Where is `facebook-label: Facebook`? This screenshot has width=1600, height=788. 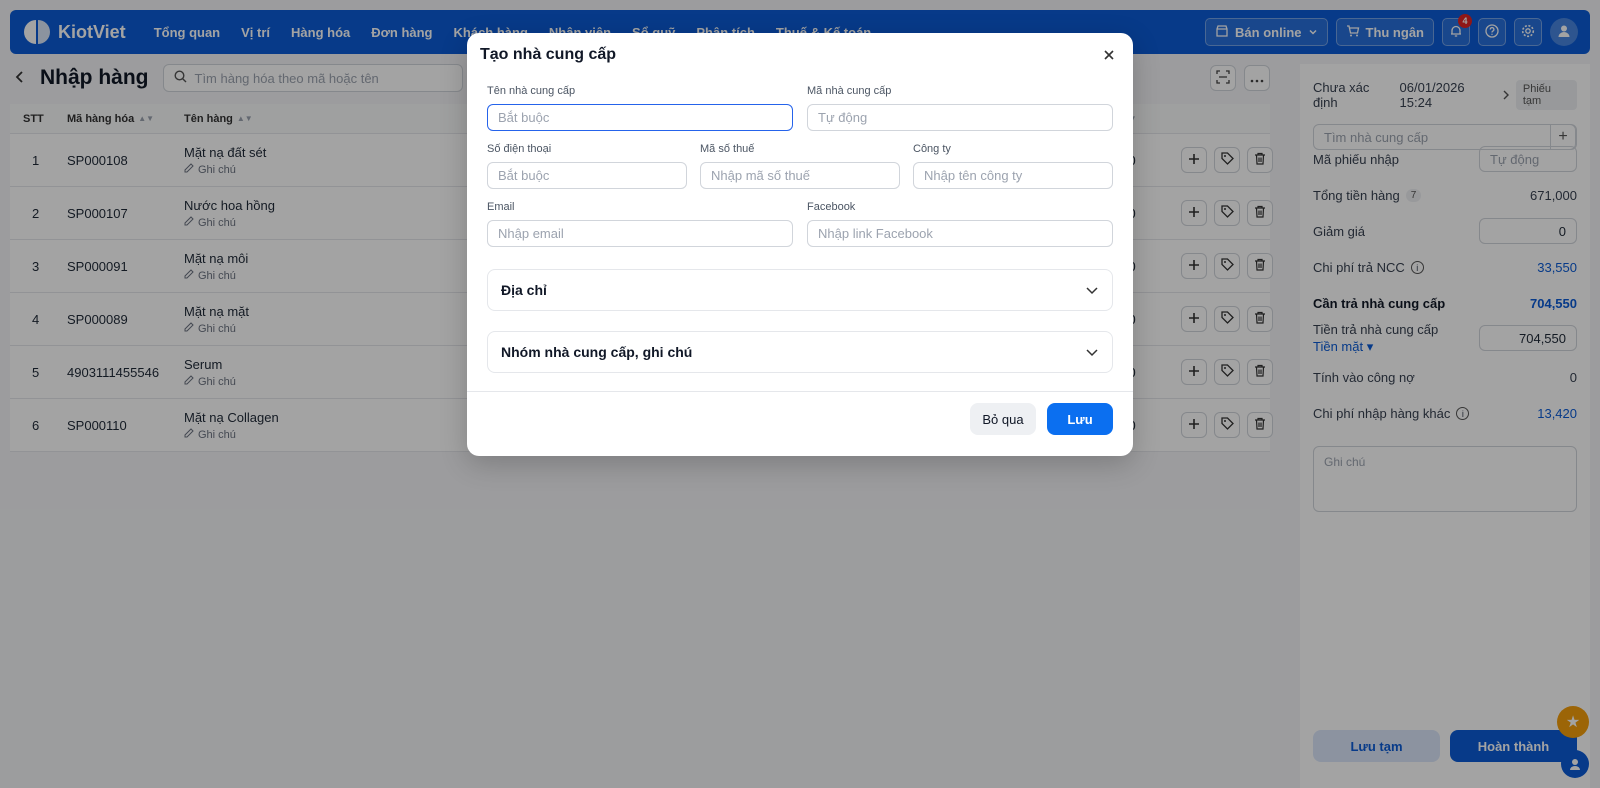
facebook-label: Facebook is located at coordinates (831, 207).